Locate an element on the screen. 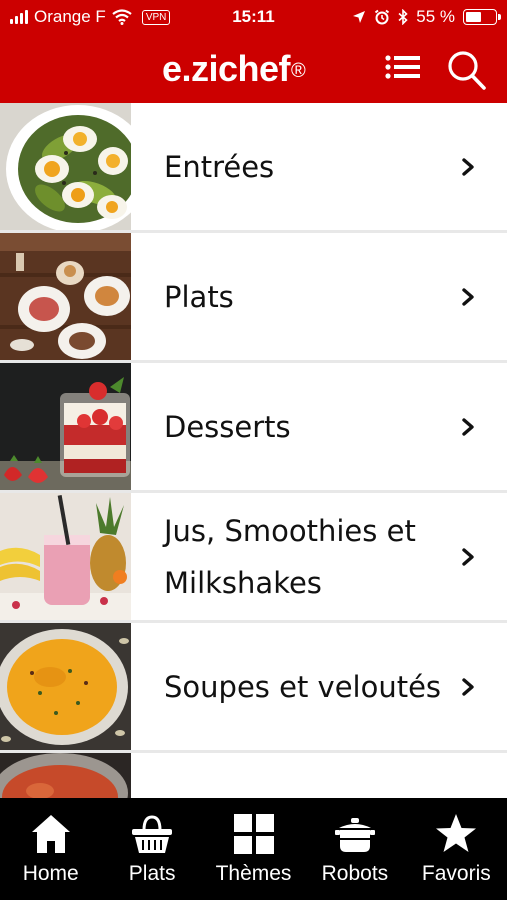  tab-label: Favoris is located at coordinates (456, 873).